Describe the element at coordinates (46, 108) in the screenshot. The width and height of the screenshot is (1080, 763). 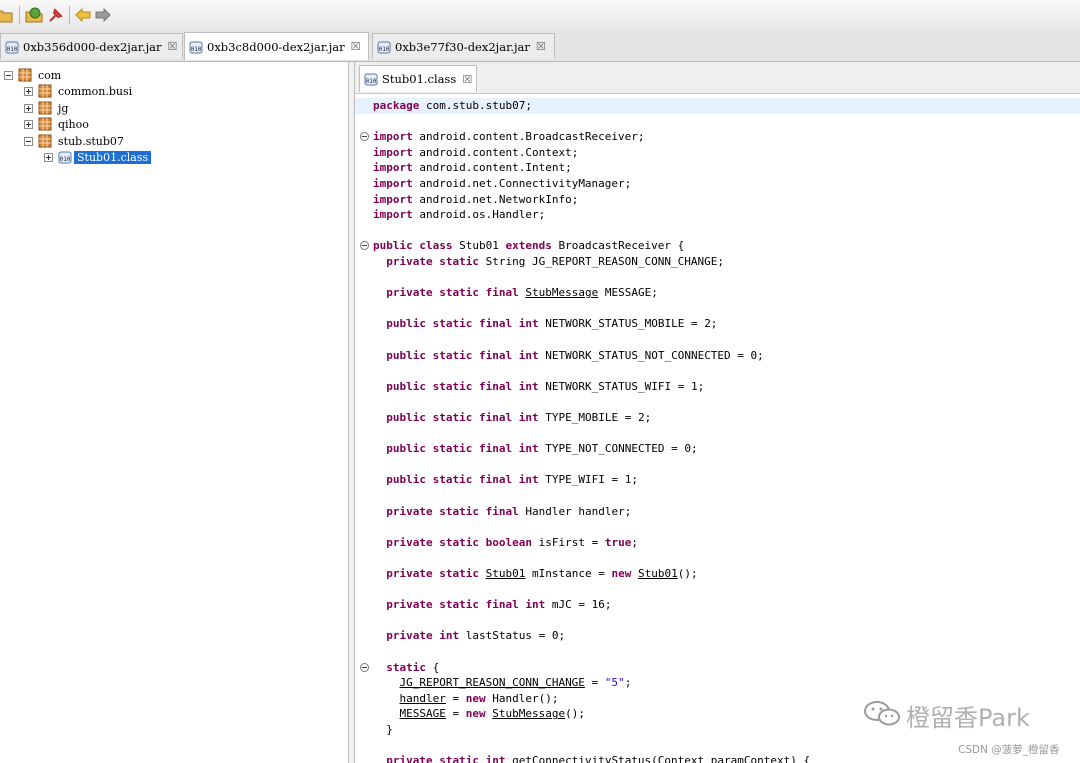
I see `tree-item-jg: jg` at that location.